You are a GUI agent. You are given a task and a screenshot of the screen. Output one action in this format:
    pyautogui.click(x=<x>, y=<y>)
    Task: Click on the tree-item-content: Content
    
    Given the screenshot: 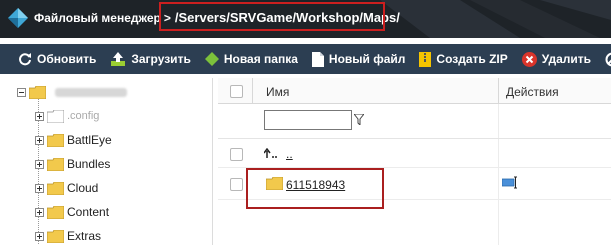 What is the action you would take?
    pyautogui.click(x=72, y=212)
    